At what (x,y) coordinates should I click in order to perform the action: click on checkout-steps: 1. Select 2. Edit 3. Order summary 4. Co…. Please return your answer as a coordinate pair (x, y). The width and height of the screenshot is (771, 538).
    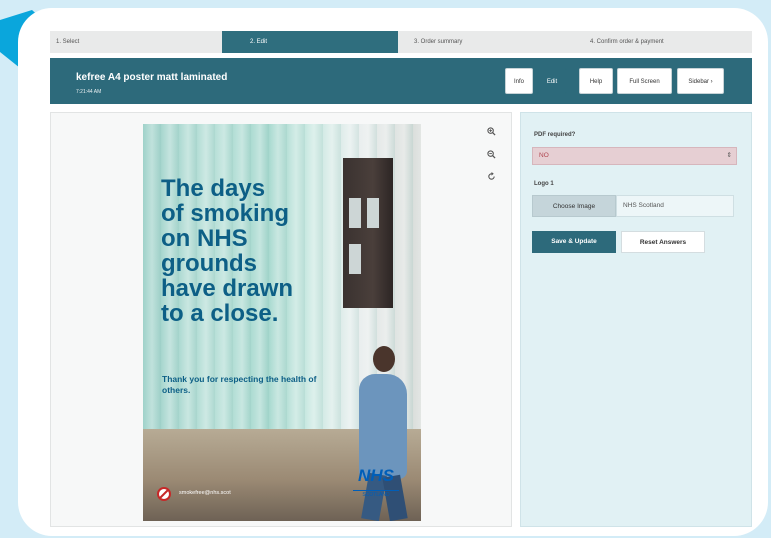
    Looking at the image, I should click on (401, 42).